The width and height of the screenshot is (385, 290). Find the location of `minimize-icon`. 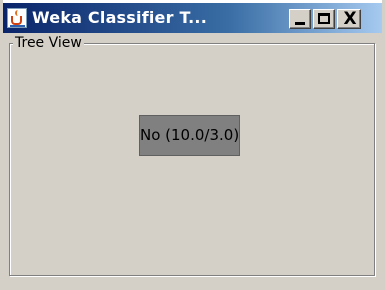

minimize-icon is located at coordinates (300, 23).